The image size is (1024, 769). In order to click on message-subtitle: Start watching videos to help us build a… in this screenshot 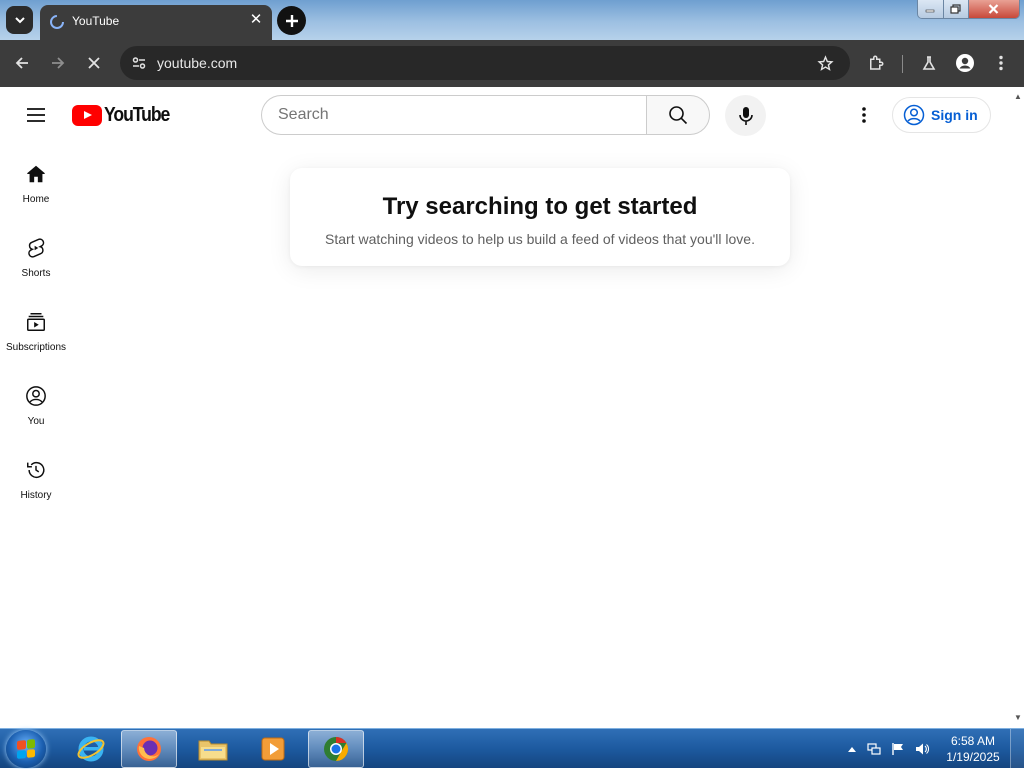, I will do `click(540, 239)`.